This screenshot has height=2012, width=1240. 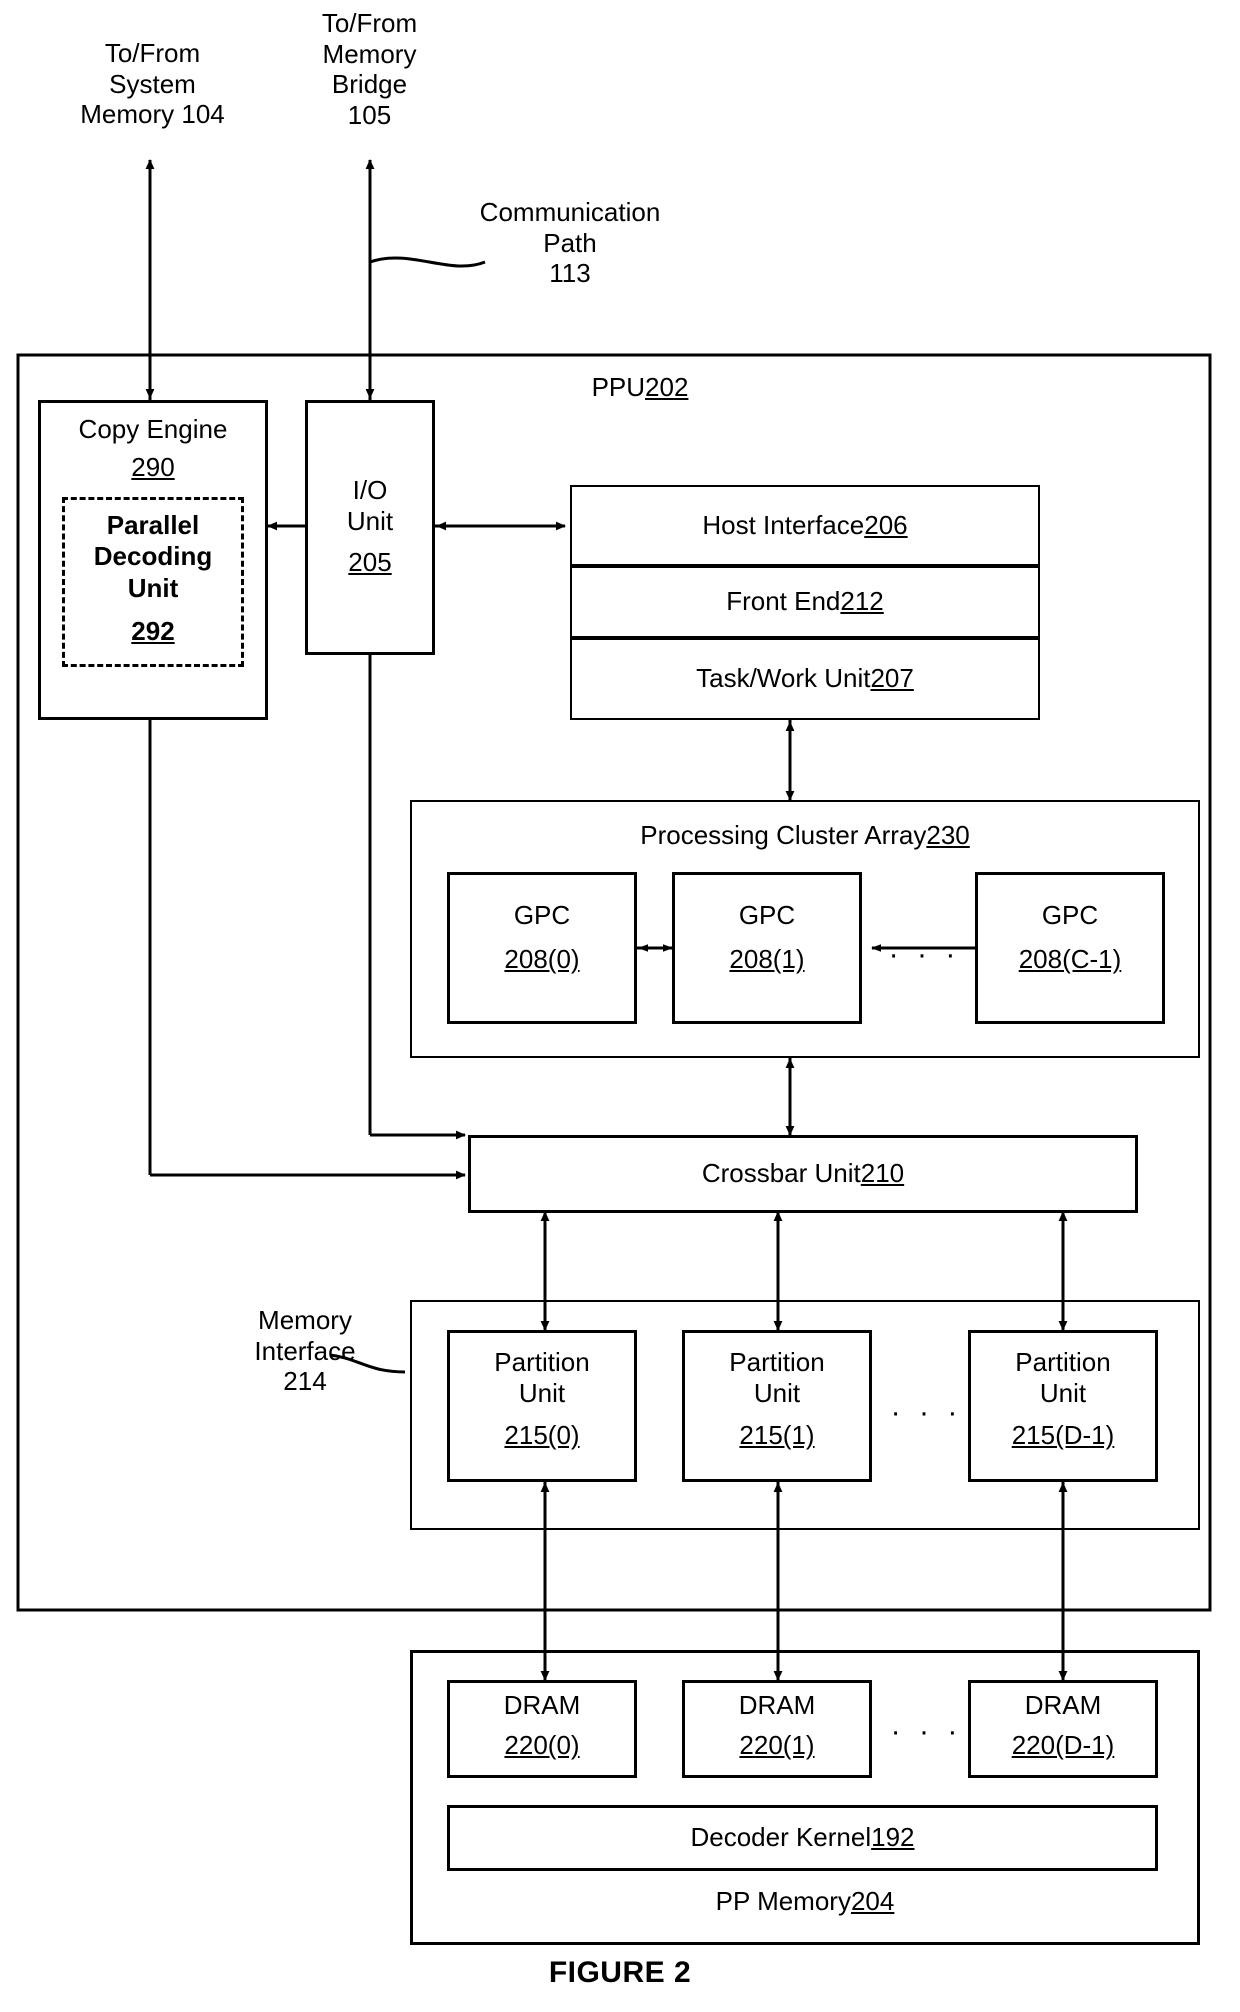 I want to click on decoder-kernel-label: Decoder Kernel 192, so click(x=802, y=1838).